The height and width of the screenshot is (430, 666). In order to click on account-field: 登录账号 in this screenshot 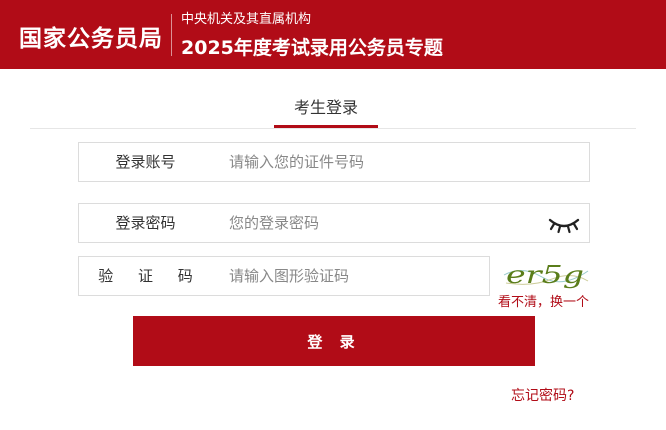, I will do `click(334, 162)`.